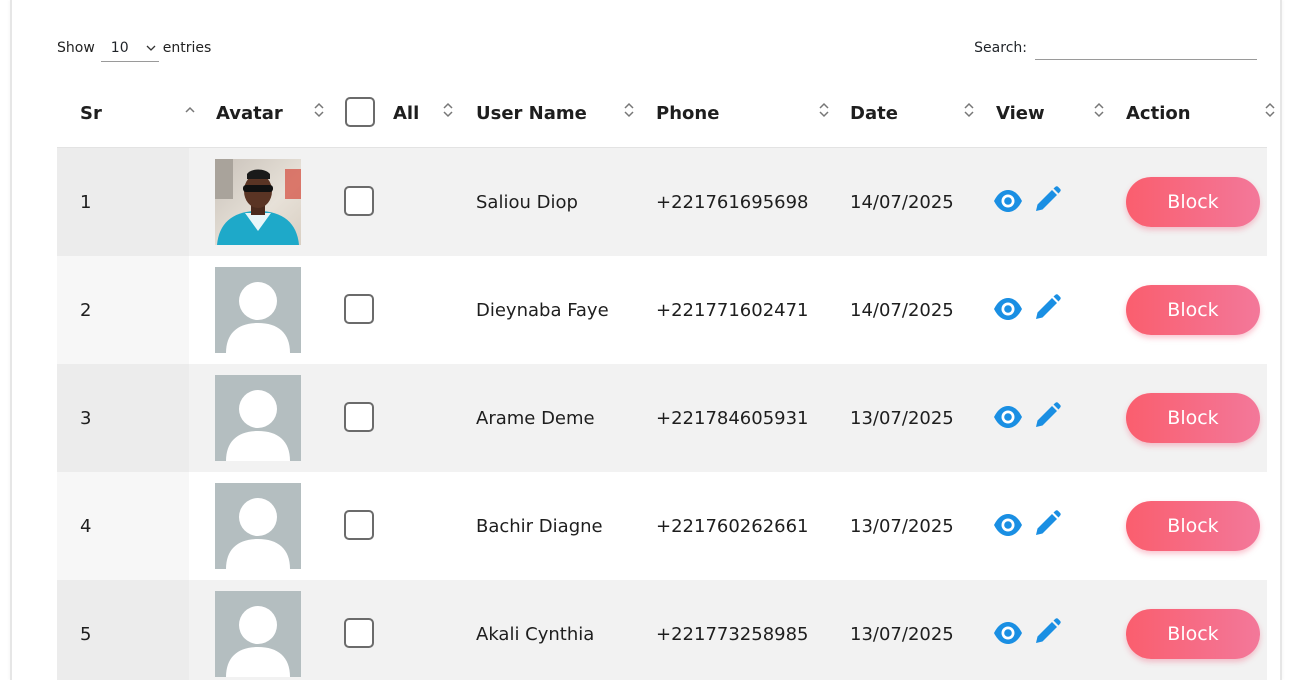  Describe the element at coordinates (86, 418) in the screenshot. I see `row-sr: 3` at that location.